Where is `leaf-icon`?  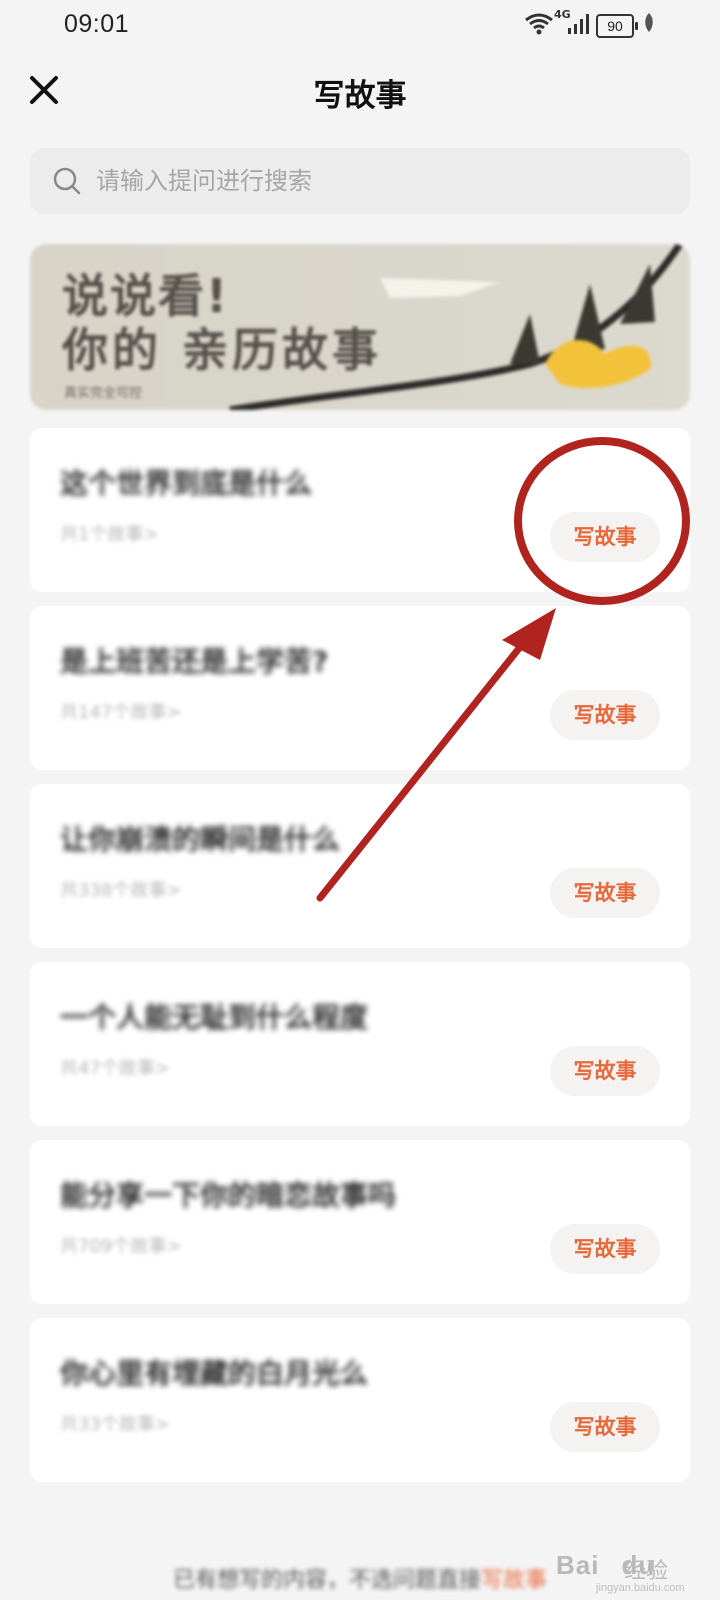
leaf-icon is located at coordinates (649, 22).